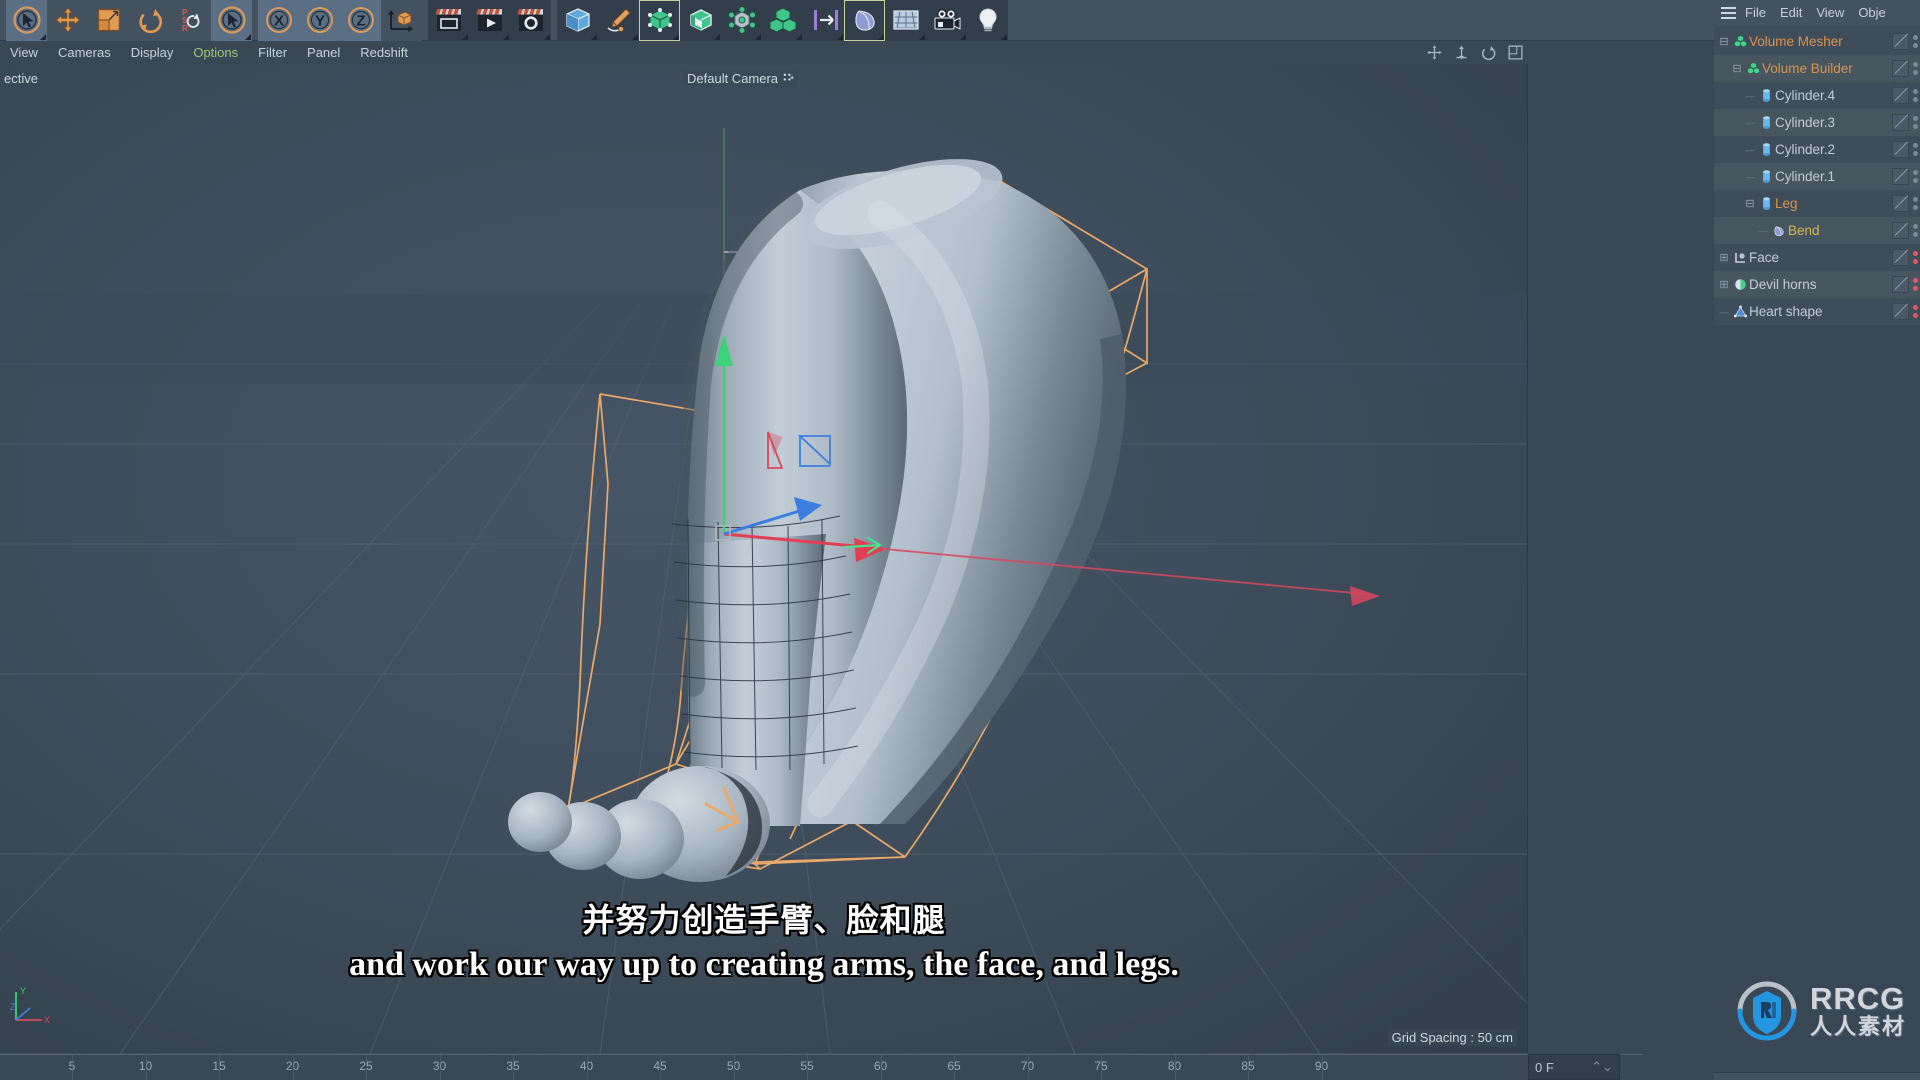 Image resolution: width=1920 pixels, height=1080 pixels. Describe the element at coordinates (1805, 176) in the screenshot. I see `object-row-label: Cylinder.1` at that location.